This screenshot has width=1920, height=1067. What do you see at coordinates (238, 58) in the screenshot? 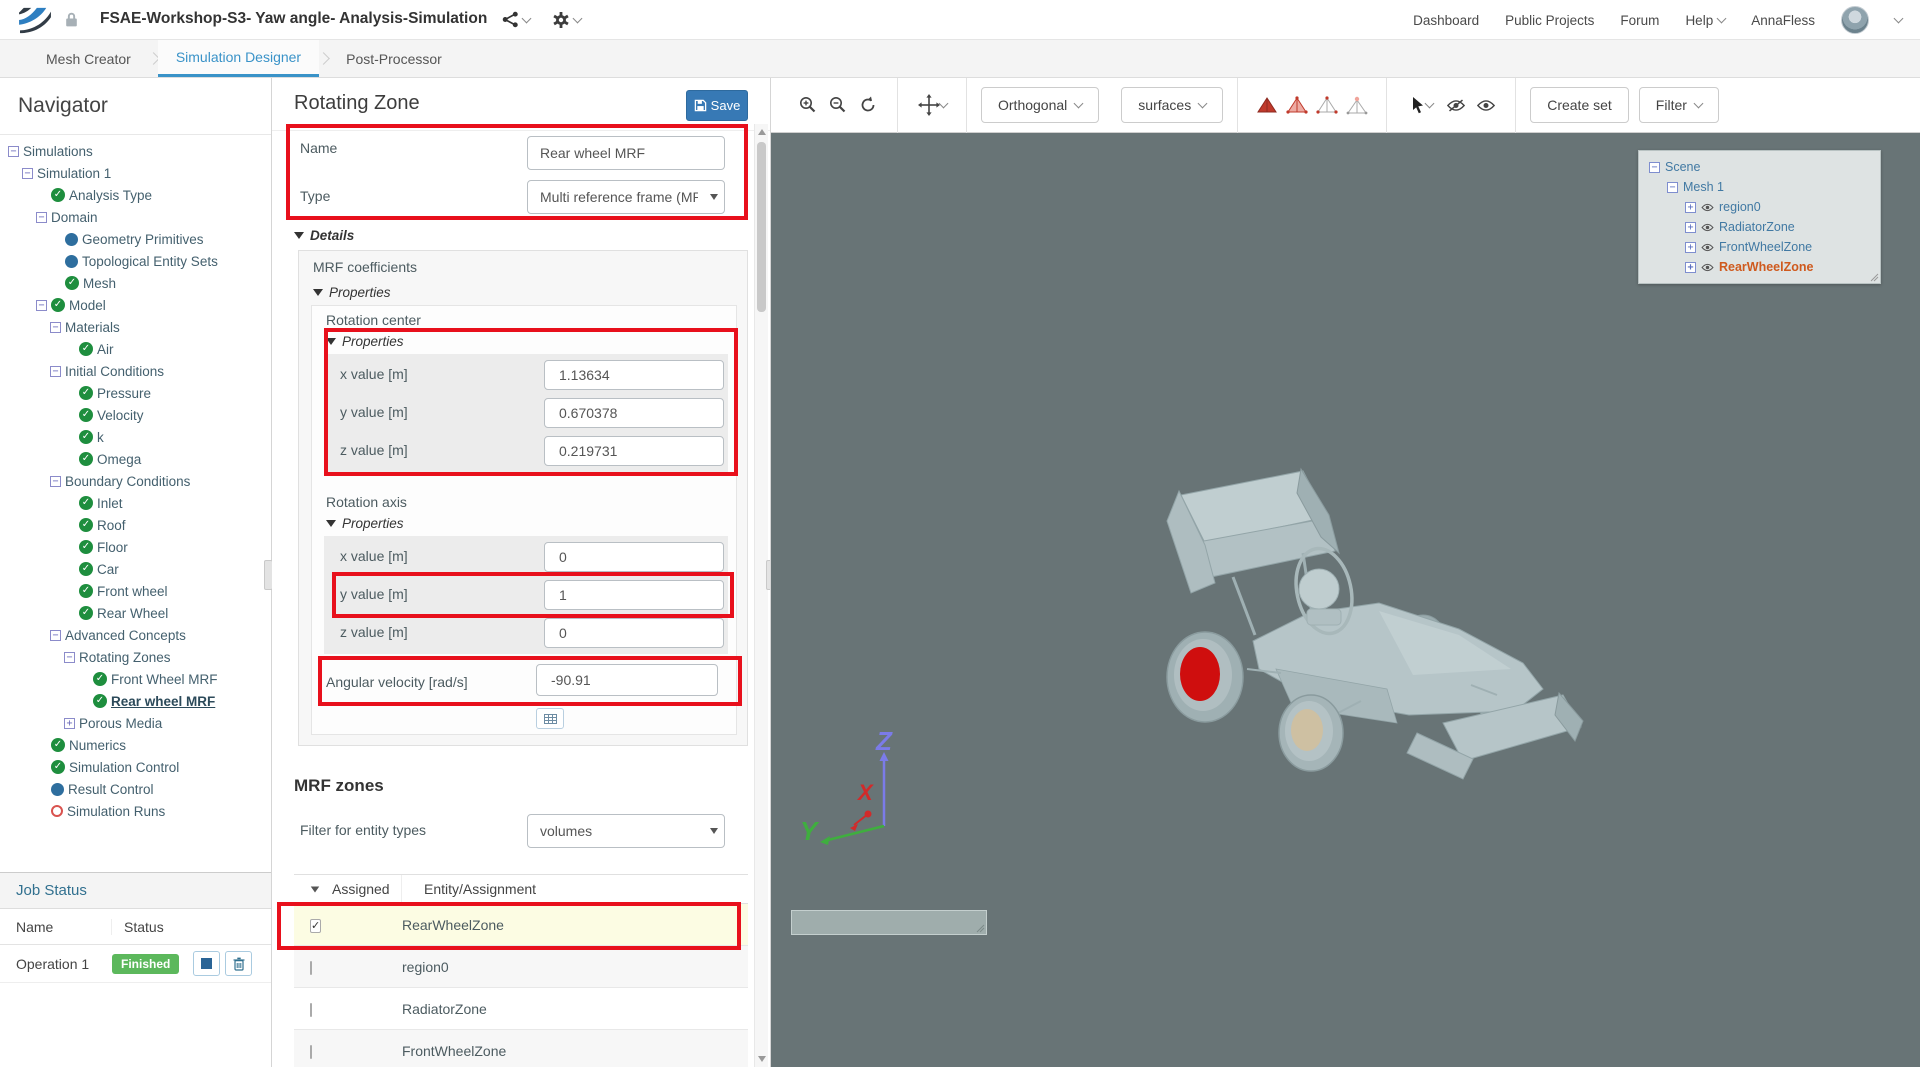
I see `tab-simulation-designer: Simulation Designer` at bounding box center [238, 58].